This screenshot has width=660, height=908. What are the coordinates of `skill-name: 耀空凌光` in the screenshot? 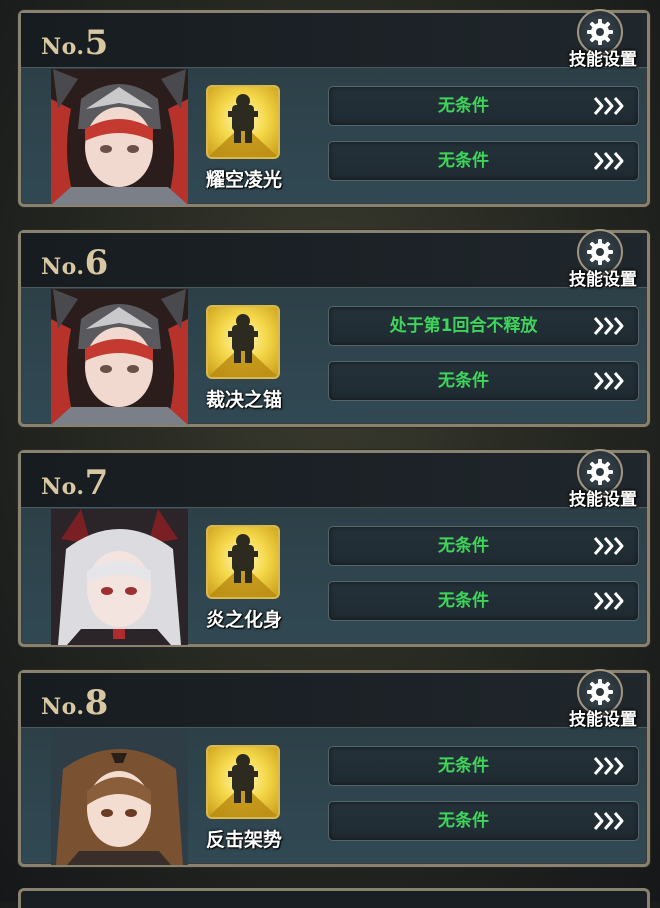 It's located at (243, 180).